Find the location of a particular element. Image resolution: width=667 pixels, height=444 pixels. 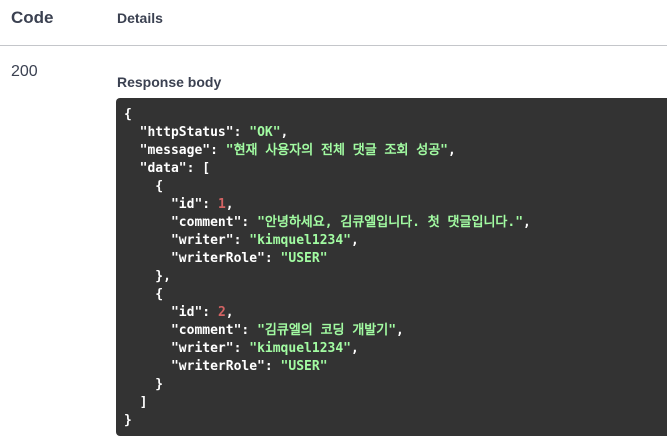

response-body-label: Response body is located at coordinates (169, 82).